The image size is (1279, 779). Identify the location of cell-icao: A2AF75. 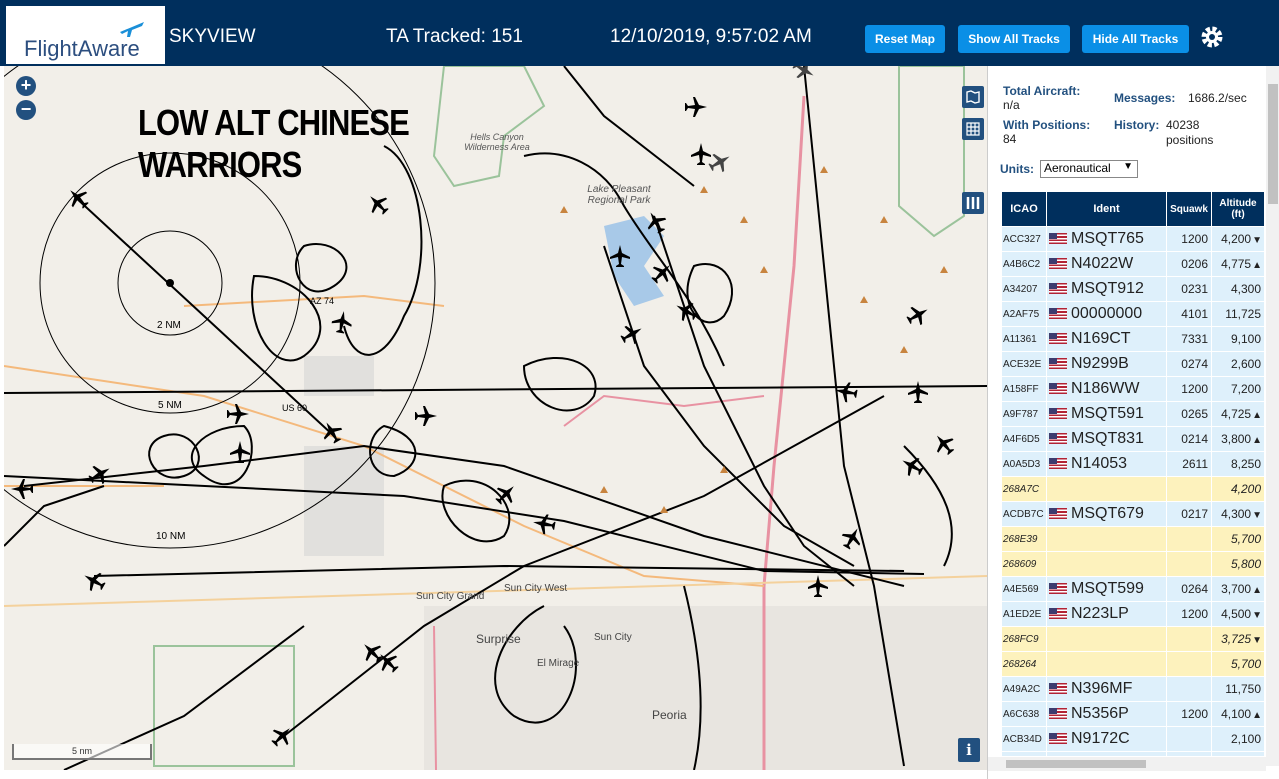
(1024, 314).